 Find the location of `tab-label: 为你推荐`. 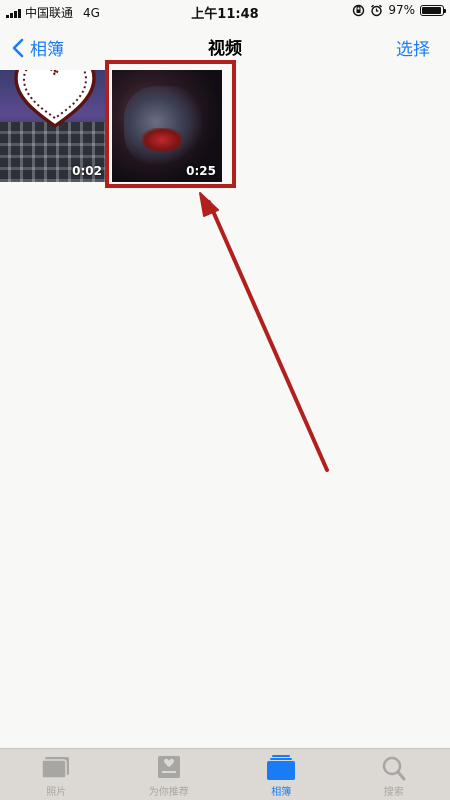

tab-label: 为你推荐 is located at coordinates (168, 792).